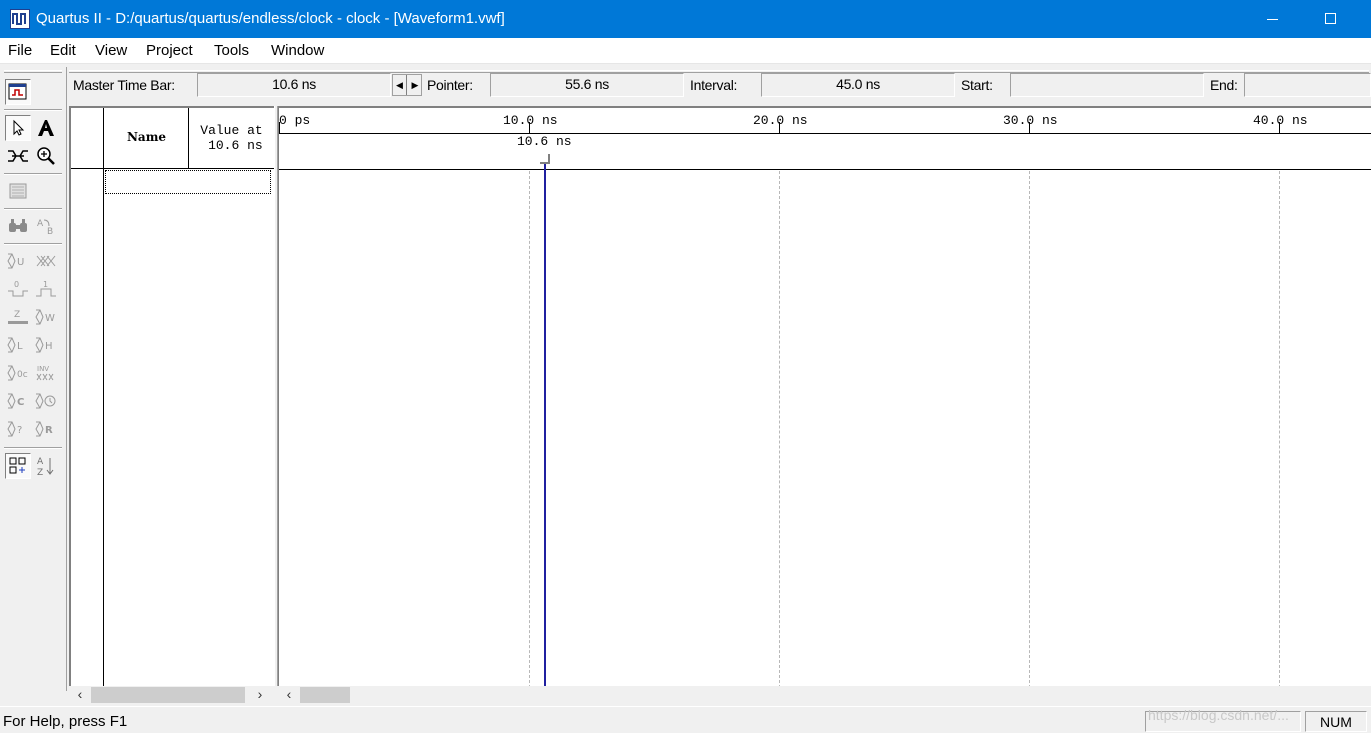 Image resolution: width=1371 pixels, height=733 pixels. I want to click on master-time-bar-label: Master Time Bar:, so click(124, 85).